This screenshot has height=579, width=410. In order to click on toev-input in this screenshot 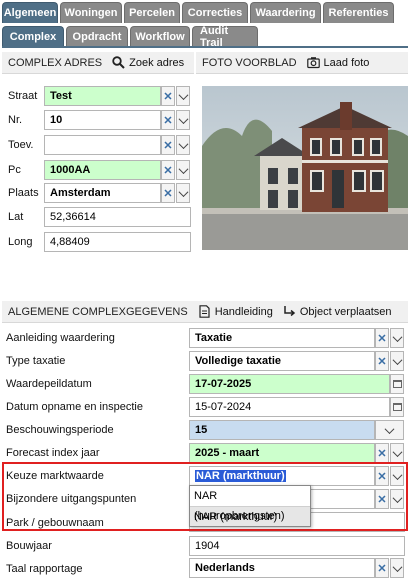, I will do `click(102, 145)`.